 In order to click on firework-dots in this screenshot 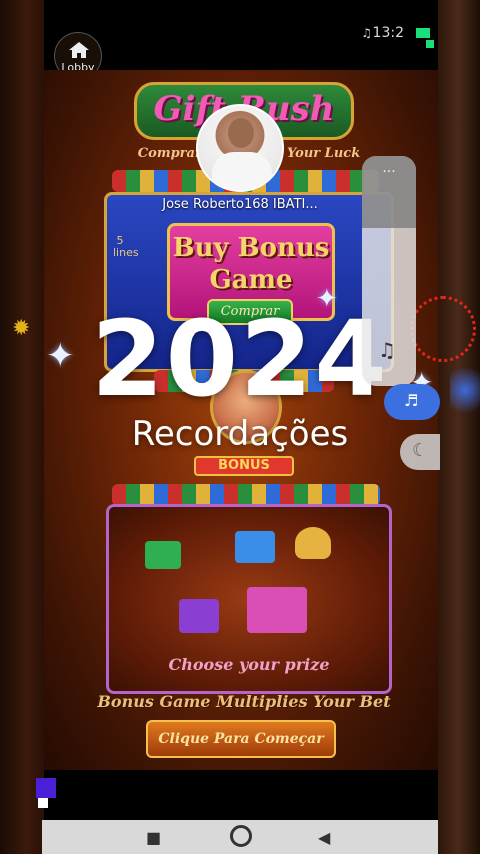, I will do `click(443, 329)`.